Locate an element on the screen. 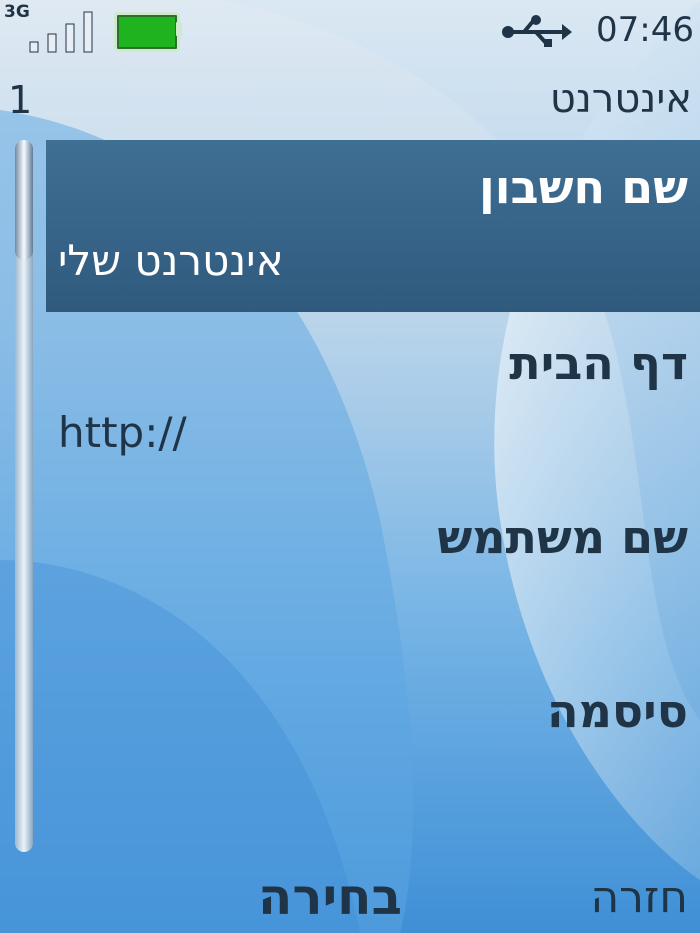 The height and width of the screenshot is (933, 700). list-item-value: http:// is located at coordinates (122, 432).